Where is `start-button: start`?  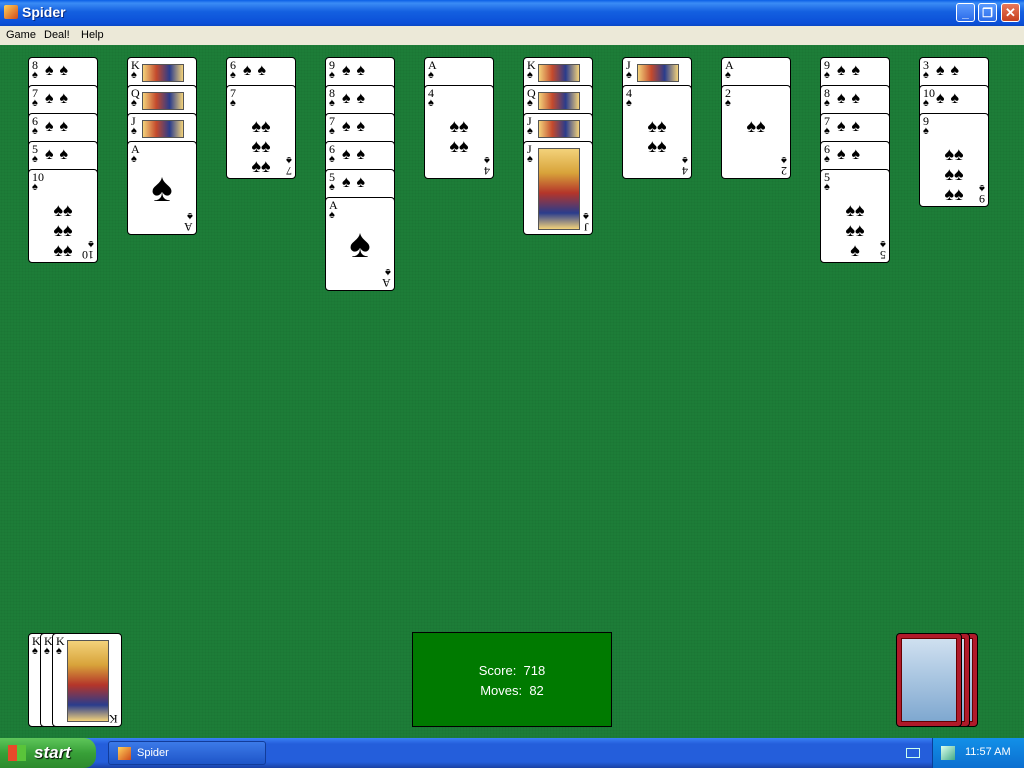 start-button: start is located at coordinates (48, 753).